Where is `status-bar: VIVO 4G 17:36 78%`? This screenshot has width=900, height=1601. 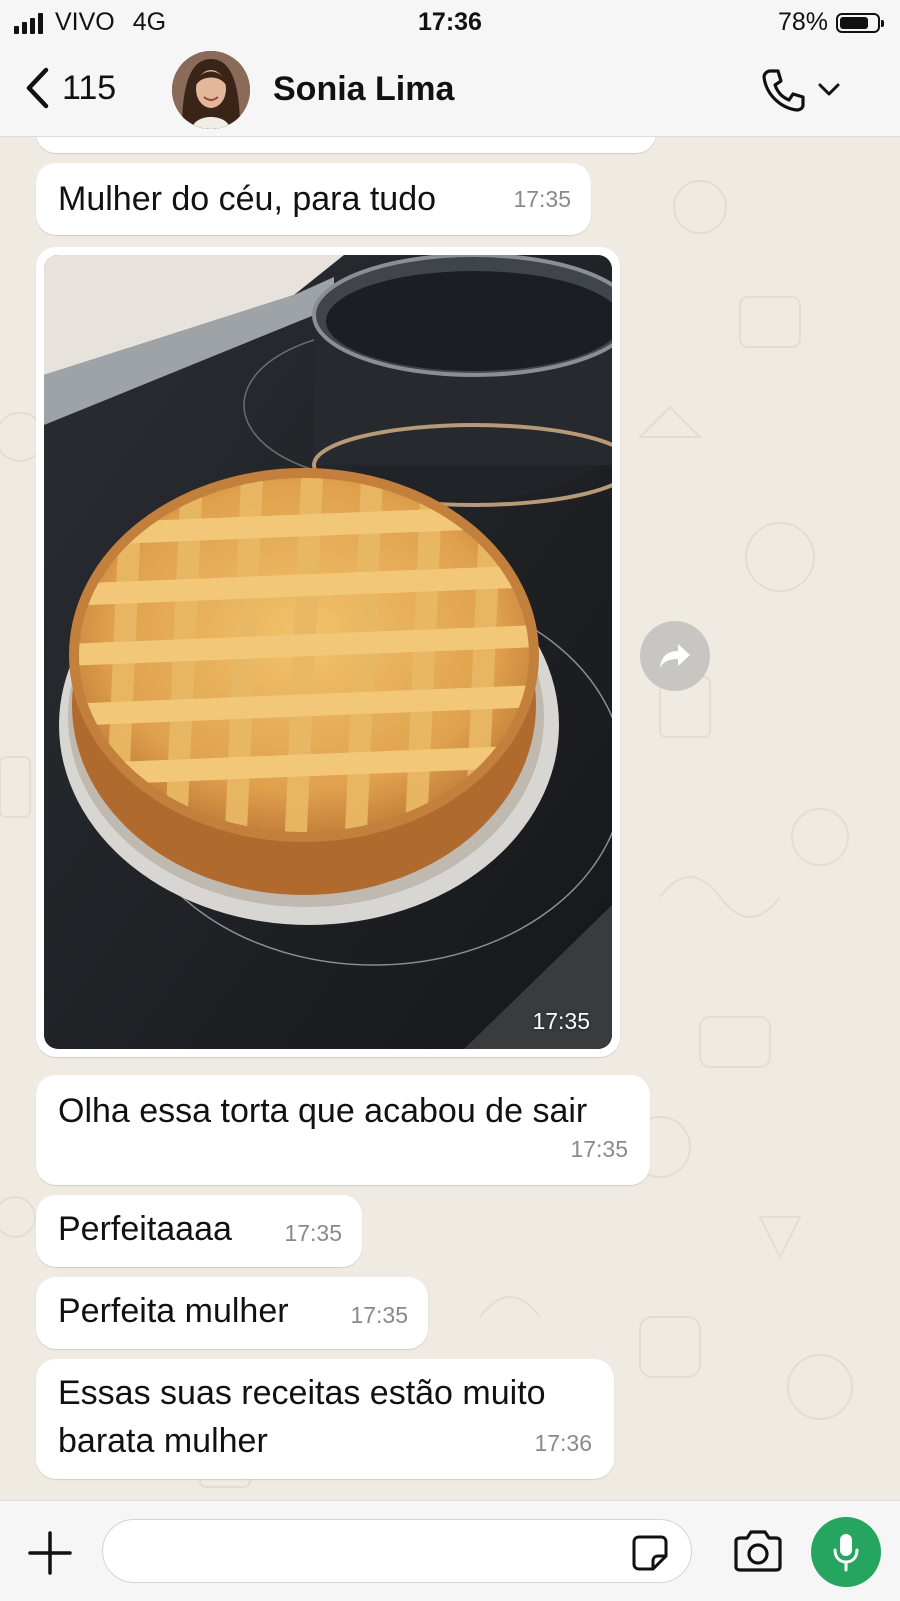 status-bar: VIVO 4G 17:36 78% is located at coordinates (450, 22).